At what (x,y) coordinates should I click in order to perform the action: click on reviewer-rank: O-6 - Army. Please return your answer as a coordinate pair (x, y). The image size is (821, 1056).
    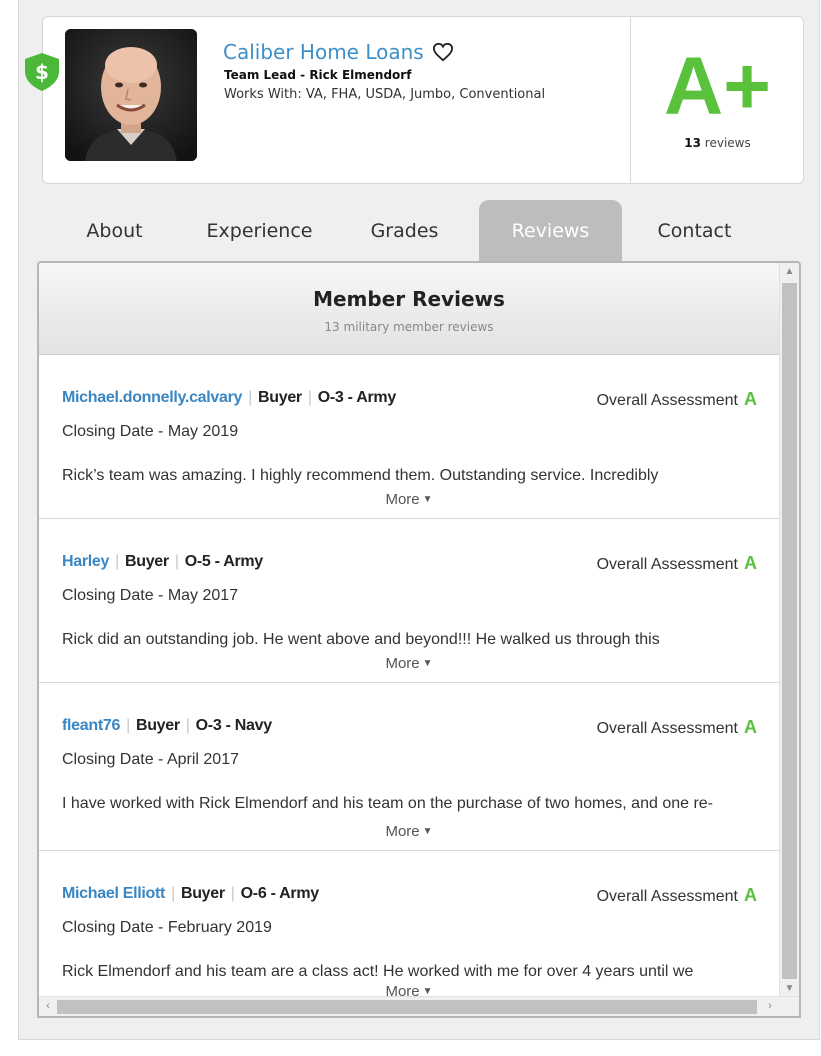
    Looking at the image, I should click on (280, 893).